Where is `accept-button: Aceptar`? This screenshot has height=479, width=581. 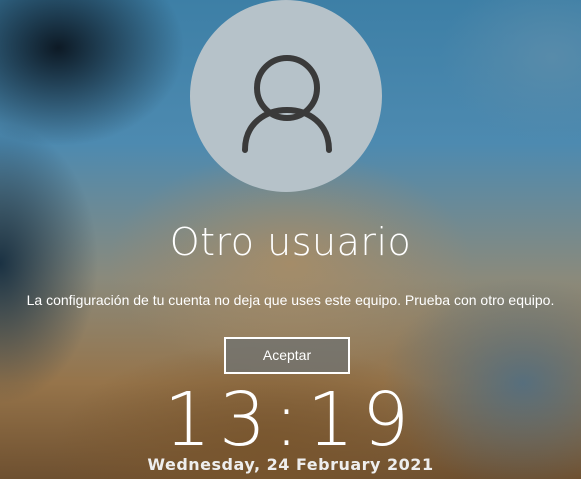
accept-button: Aceptar is located at coordinates (287, 355).